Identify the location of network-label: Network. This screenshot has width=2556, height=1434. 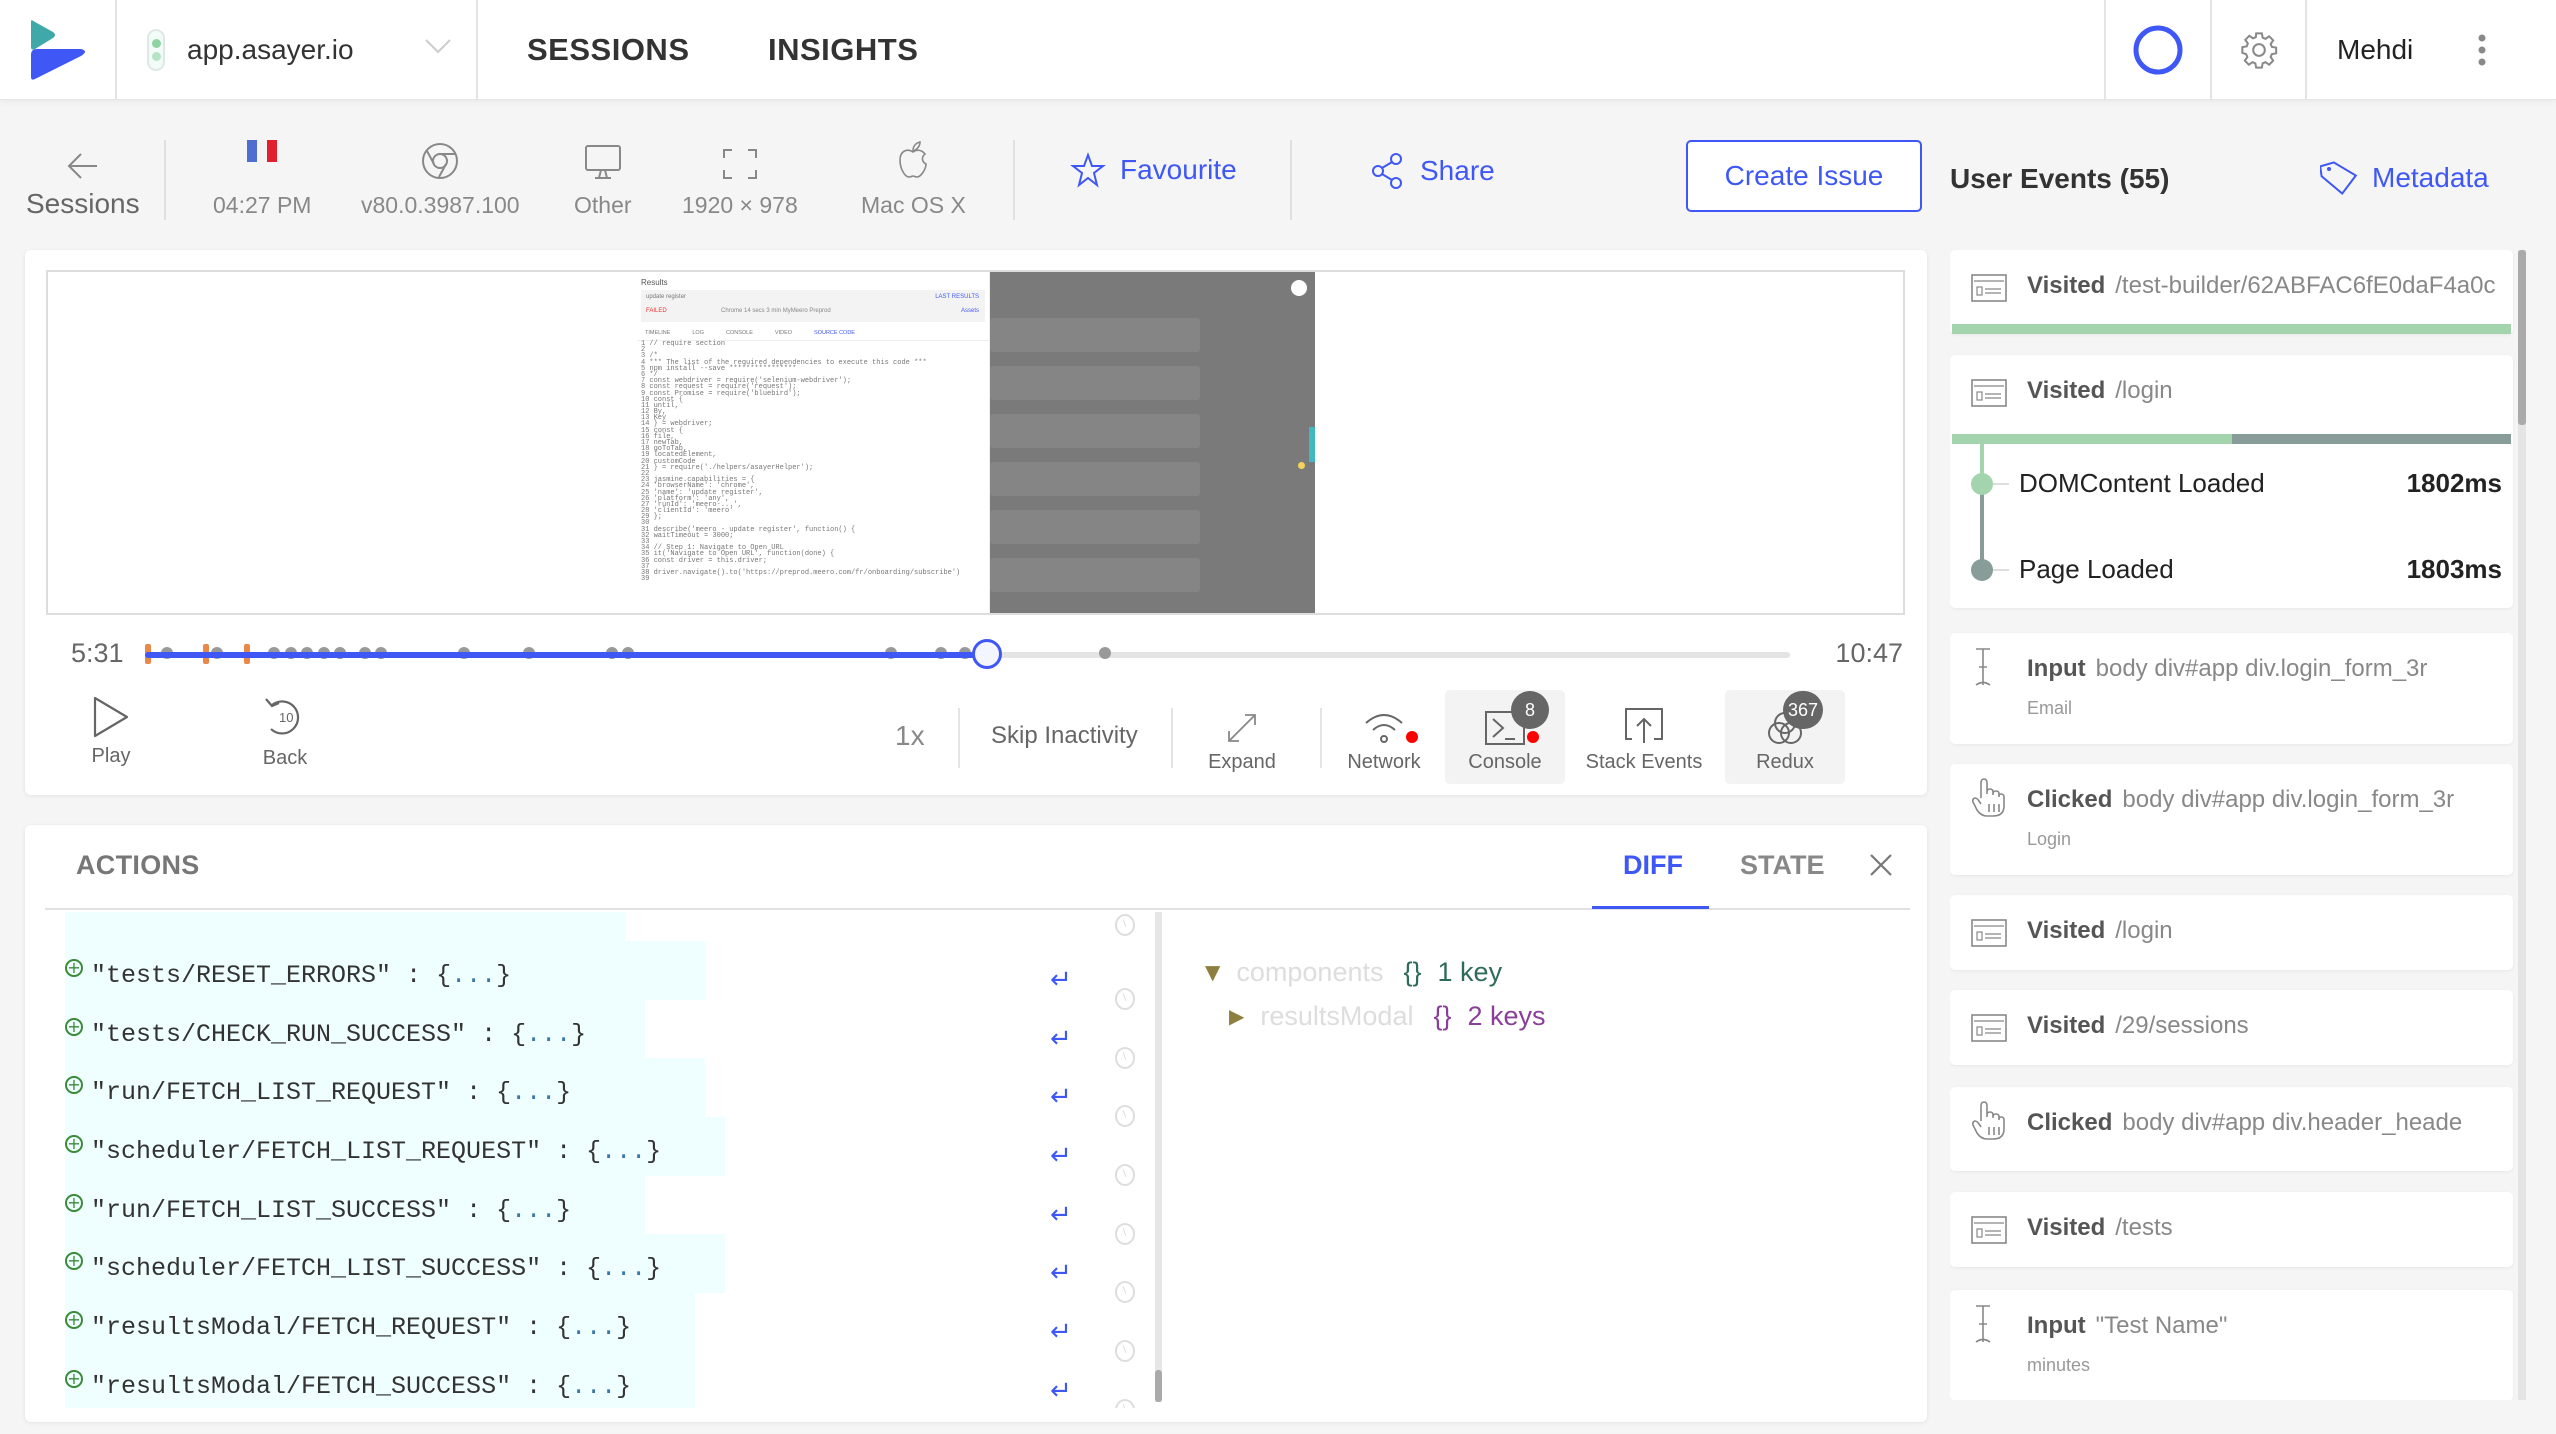
(1384, 762).